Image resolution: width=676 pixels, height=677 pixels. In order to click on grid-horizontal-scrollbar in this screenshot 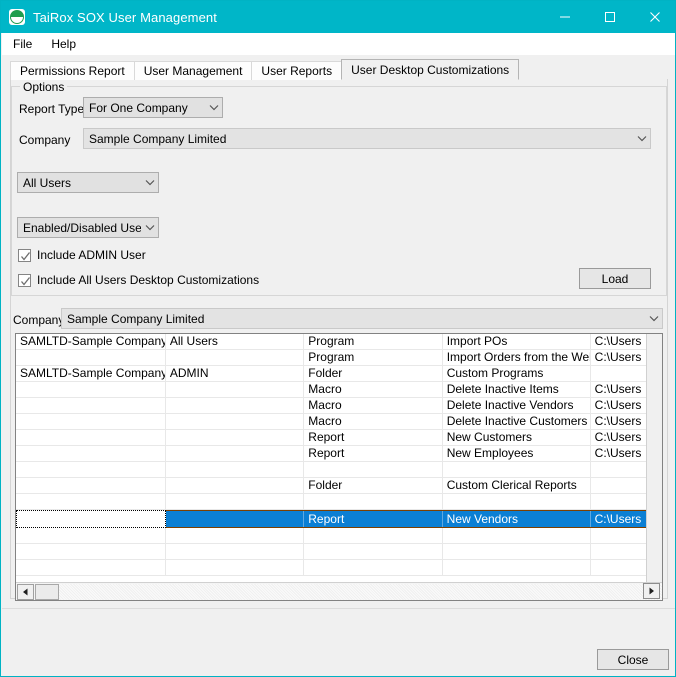, I will do `click(339, 591)`.